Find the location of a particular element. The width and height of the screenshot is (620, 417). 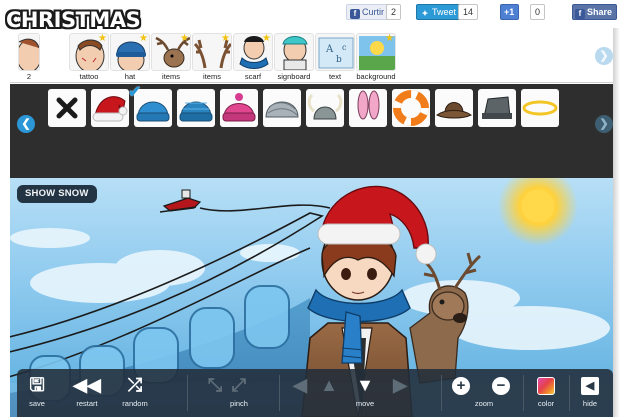

category-label: hat is located at coordinates (130, 76).